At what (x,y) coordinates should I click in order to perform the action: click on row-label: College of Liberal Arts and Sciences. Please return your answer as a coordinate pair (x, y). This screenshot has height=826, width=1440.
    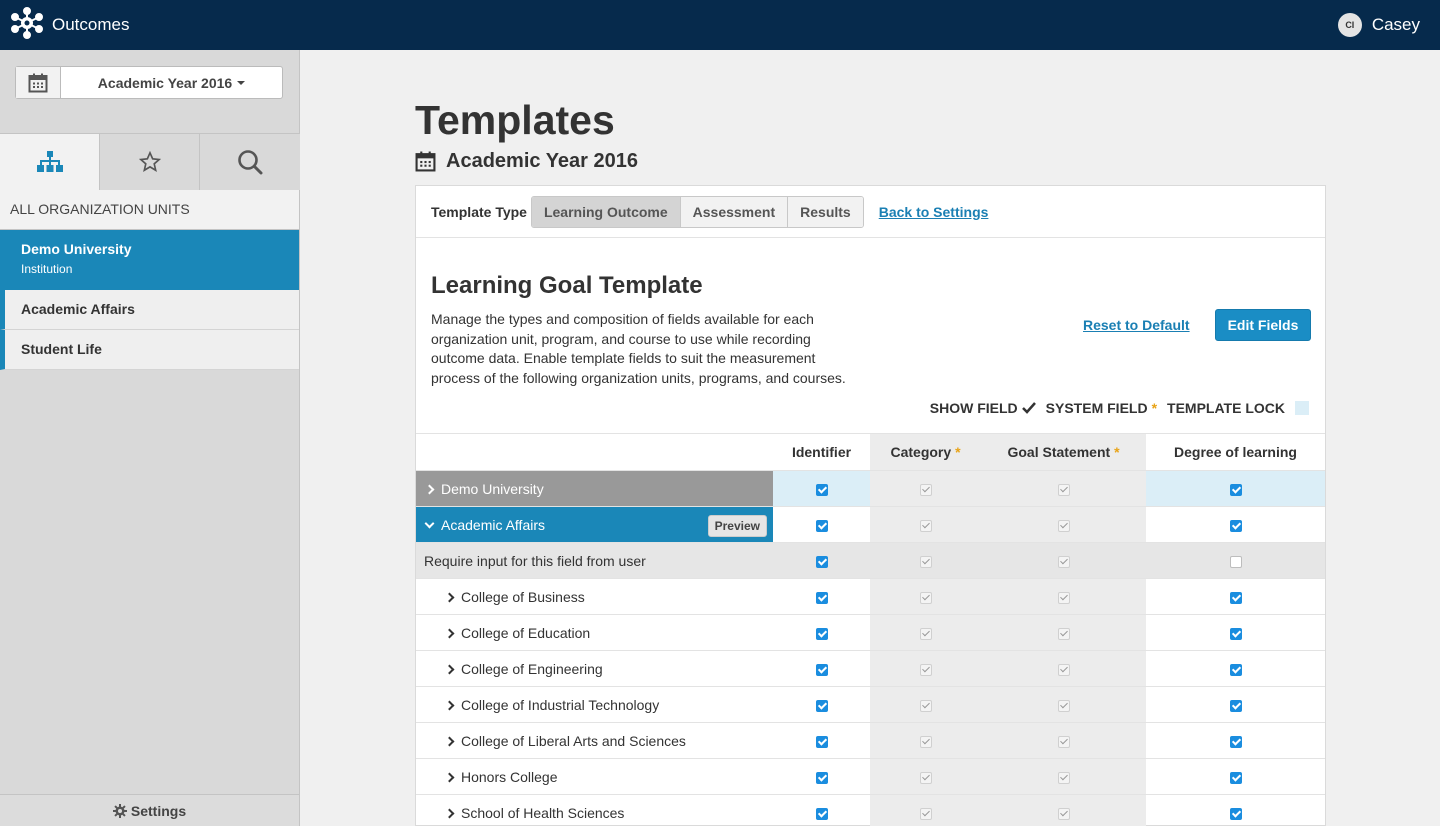
    Looking at the image, I should click on (594, 740).